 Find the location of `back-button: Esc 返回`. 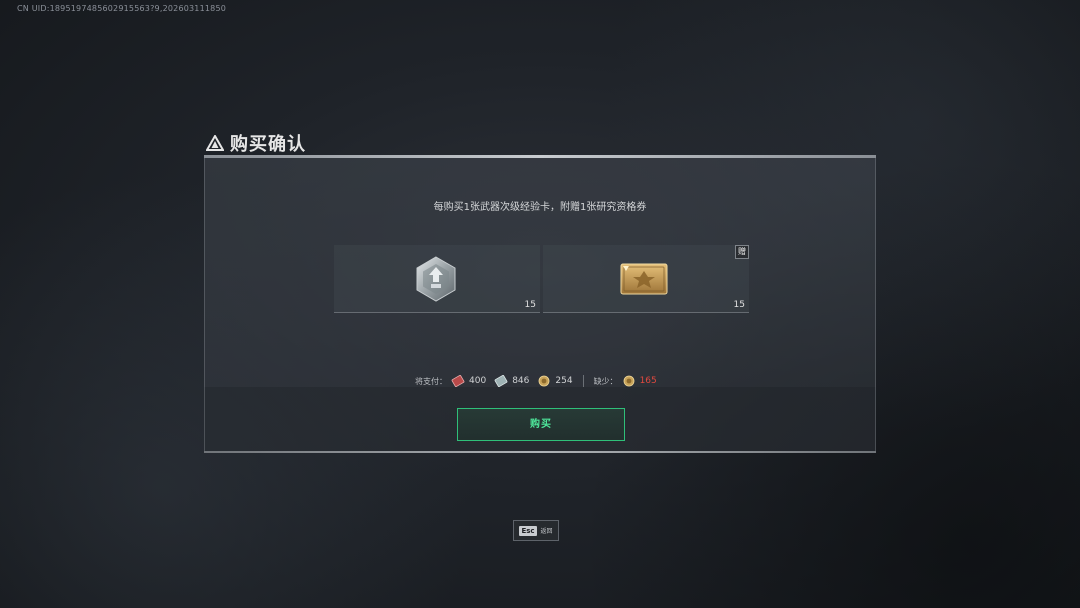

back-button: Esc 返回 is located at coordinates (536, 530).